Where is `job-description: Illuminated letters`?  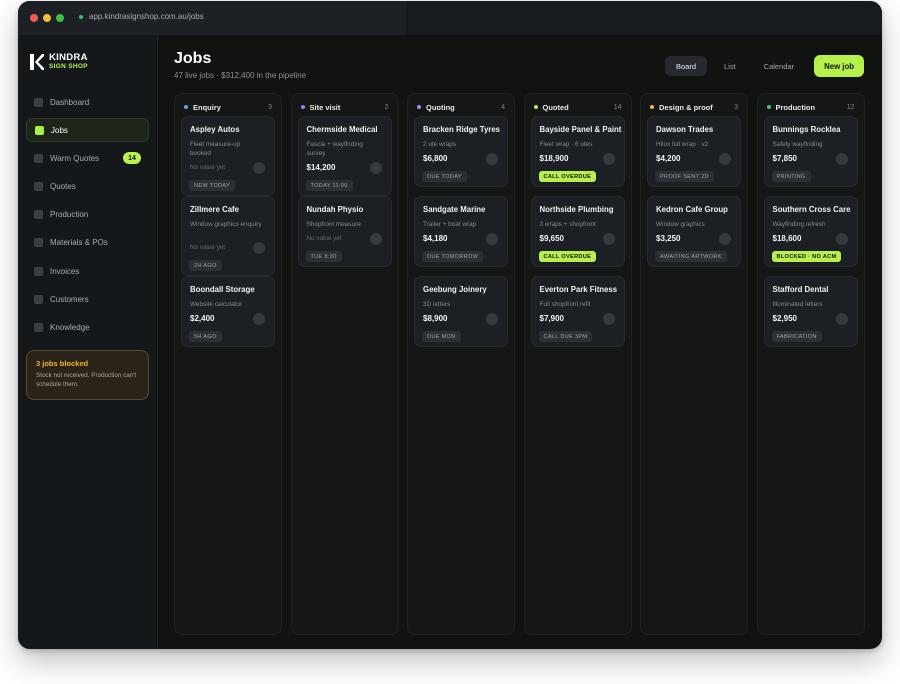
job-description: Illuminated letters is located at coordinates (797, 304).